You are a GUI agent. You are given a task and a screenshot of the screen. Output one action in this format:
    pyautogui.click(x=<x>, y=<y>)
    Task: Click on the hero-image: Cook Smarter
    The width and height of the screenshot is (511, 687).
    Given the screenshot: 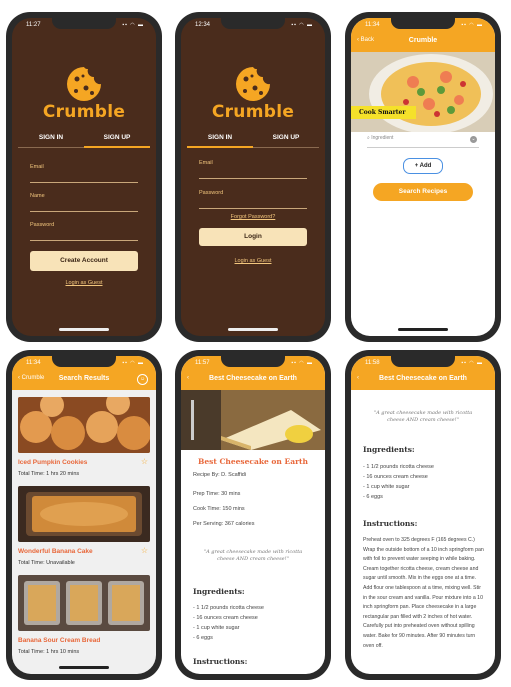 What is the action you would take?
    pyautogui.click(x=423, y=92)
    